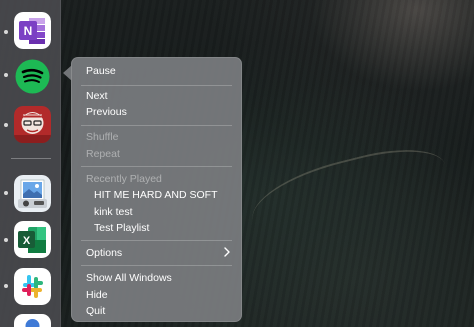 This screenshot has width=474, height=327. What do you see at coordinates (113, 212) in the screenshot?
I see `menu-item-recent-2: kink test` at bounding box center [113, 212].